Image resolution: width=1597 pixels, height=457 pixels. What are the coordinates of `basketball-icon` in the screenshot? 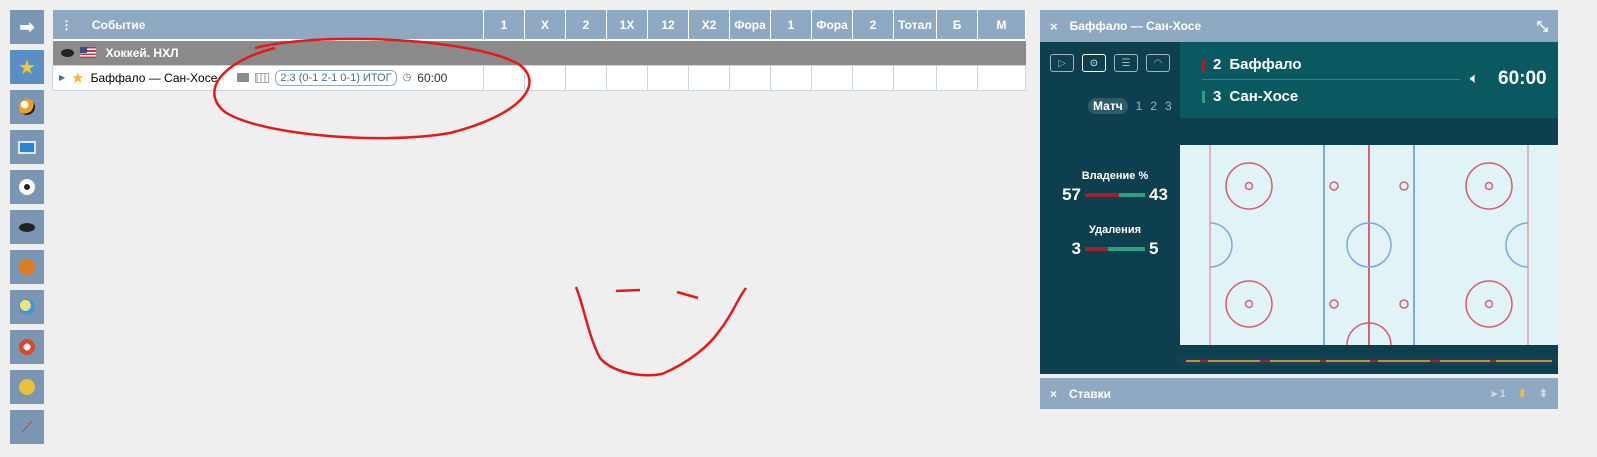 It's located at (27, 267).